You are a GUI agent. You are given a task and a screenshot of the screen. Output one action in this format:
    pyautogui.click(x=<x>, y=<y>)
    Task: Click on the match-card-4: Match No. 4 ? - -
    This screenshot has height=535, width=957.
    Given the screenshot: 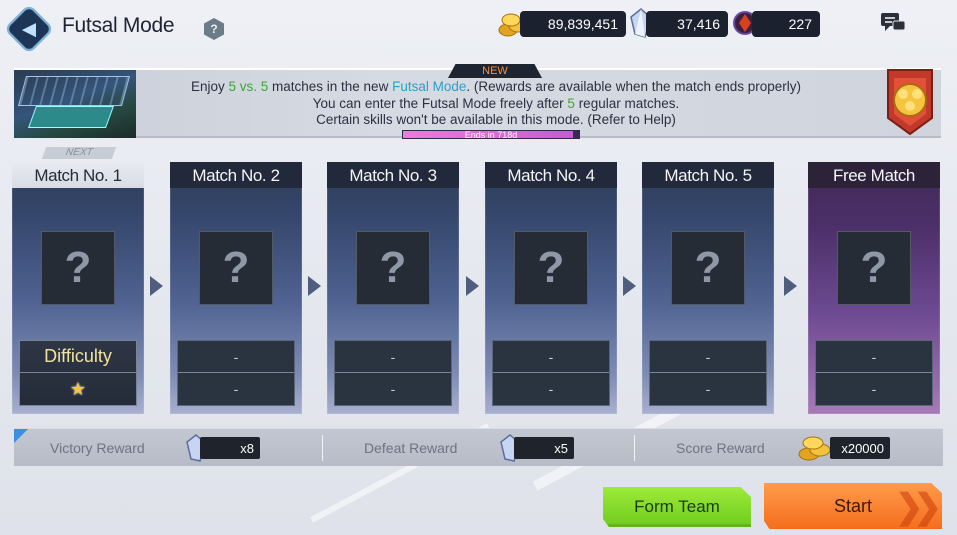 What is the action you would take?
    pyautogui.click(x=551, y=288)
    